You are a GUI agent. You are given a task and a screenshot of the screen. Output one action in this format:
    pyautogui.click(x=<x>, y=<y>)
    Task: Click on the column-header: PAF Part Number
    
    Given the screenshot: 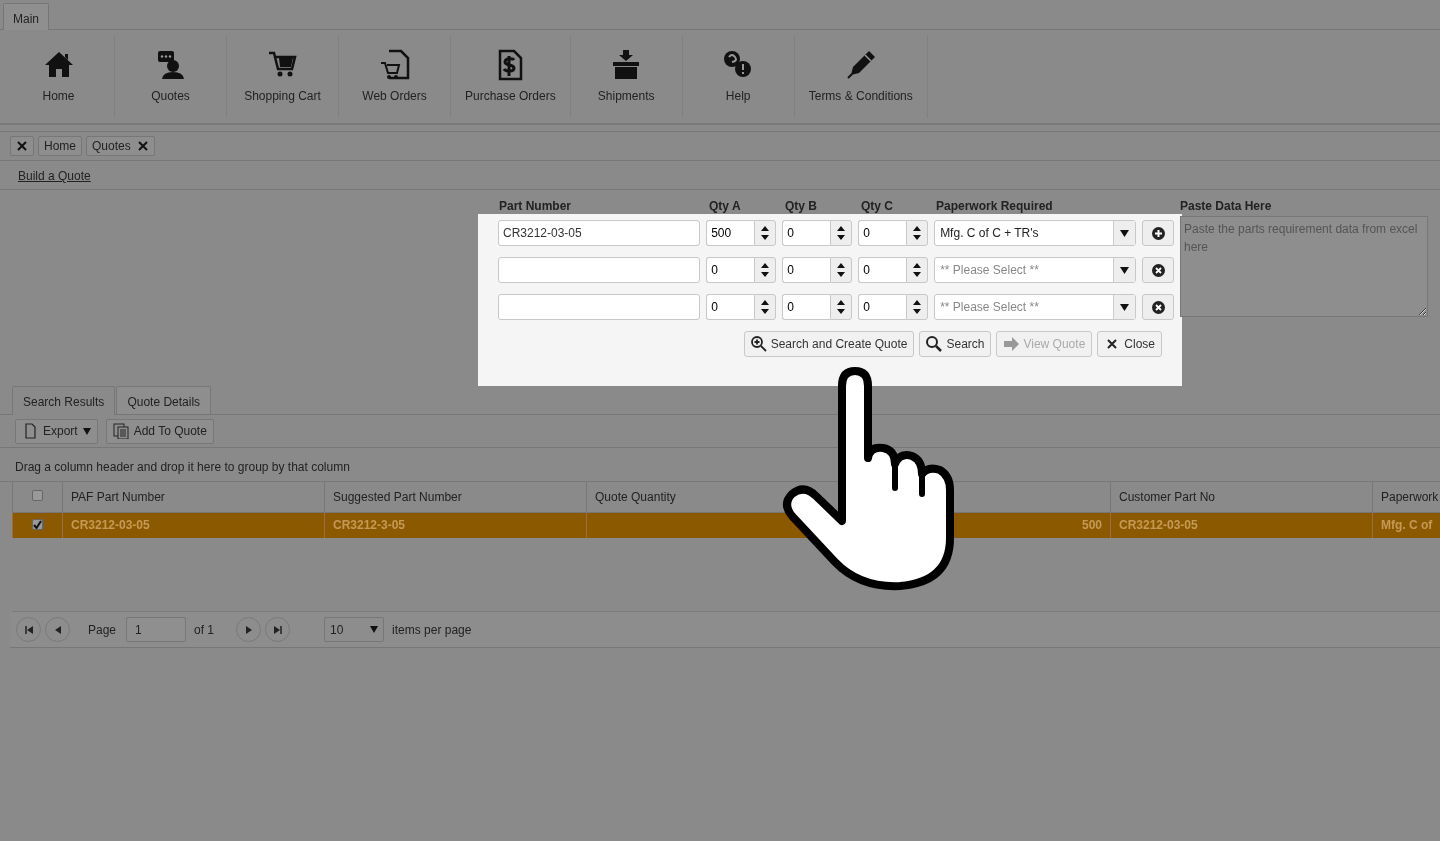 What is the action you would take?
    pyautogui.click(x=193, y=497)
    